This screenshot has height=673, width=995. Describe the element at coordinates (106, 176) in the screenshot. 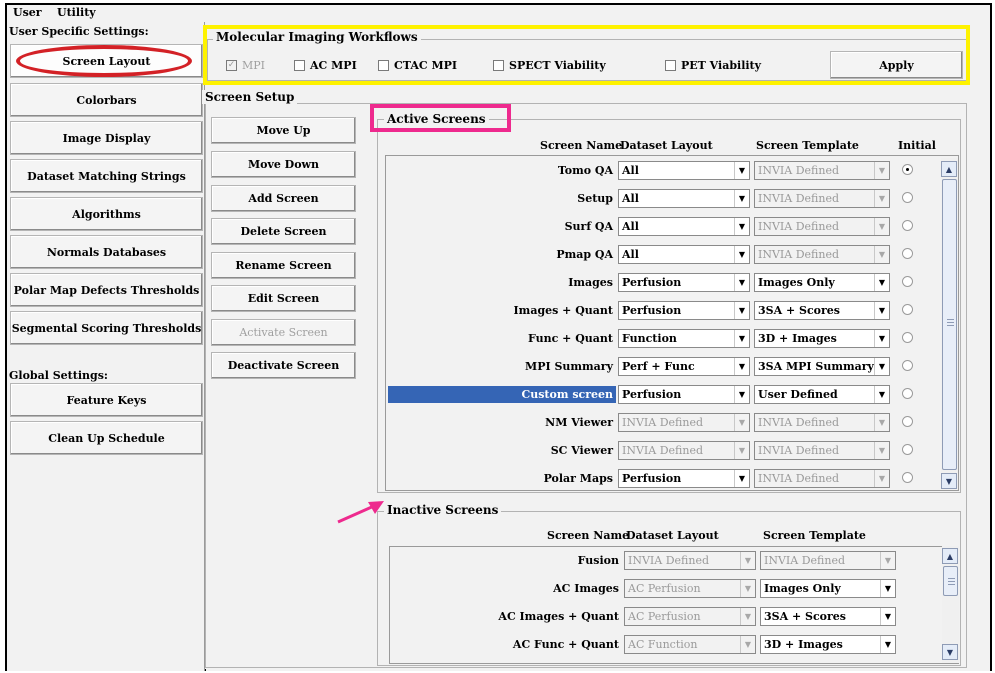

I see `nav-dataset-matching-strings: Dataset Matching Strings` at that location.